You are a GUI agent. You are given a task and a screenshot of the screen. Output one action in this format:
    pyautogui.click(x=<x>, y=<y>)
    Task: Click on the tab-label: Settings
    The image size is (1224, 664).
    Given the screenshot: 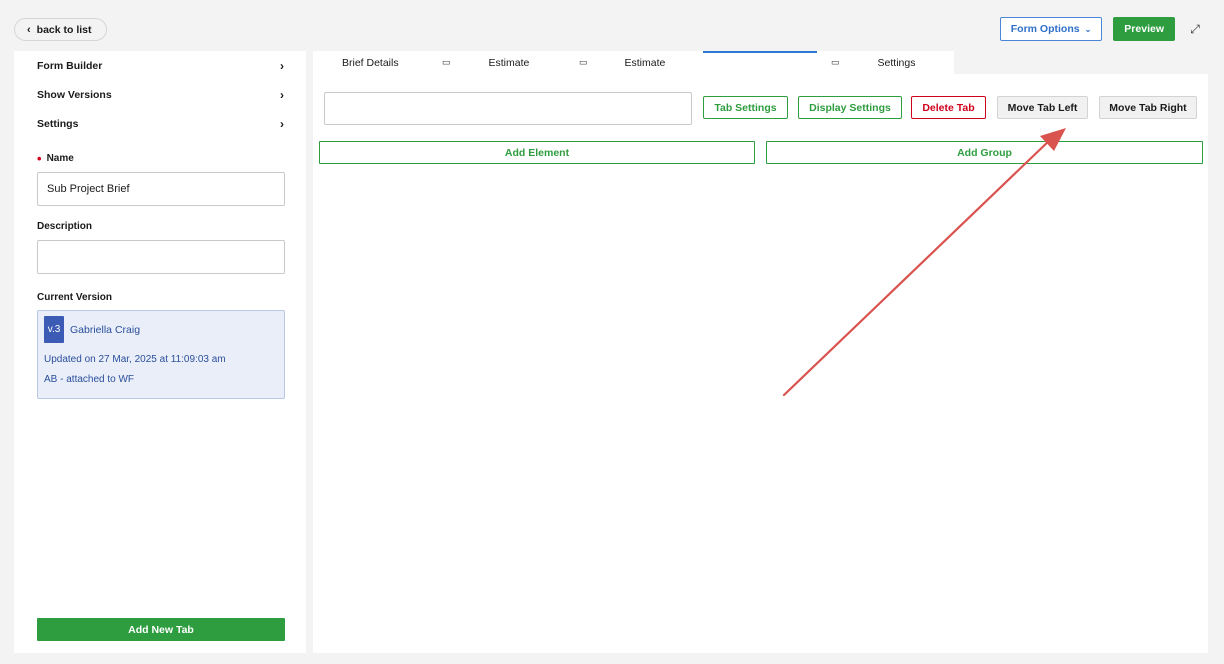 What is the action you would take?
    pyautogui.click(x=896, y=62)
    